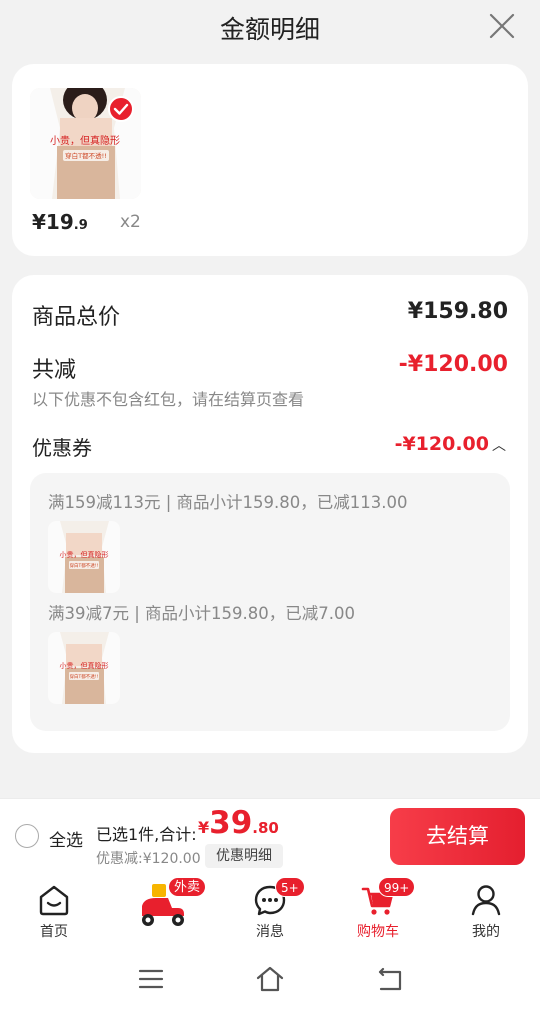  Describe the element at coordinates (270, 932) in the screenshot. I see `tab-messages-label: 消息` at that location.